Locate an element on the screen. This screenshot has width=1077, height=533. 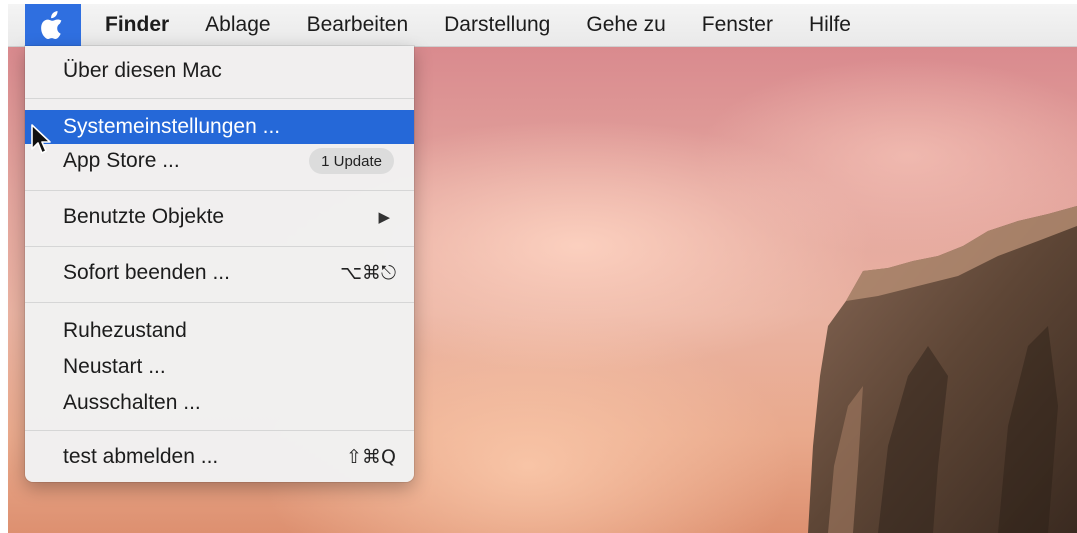
menu-item-logout: test abmelden ... ⇧⌘Q is located at coordinates (219, 457).